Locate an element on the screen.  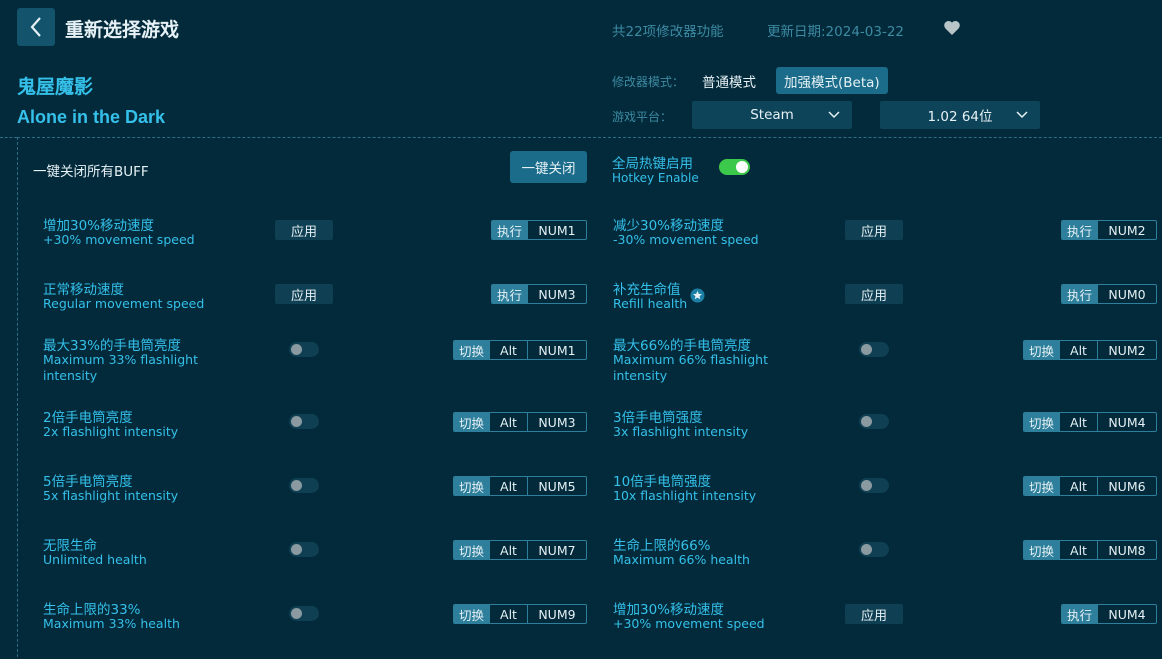
hotkey-group: 切换 Alt NUM5 is located at coordinates (520, 486).